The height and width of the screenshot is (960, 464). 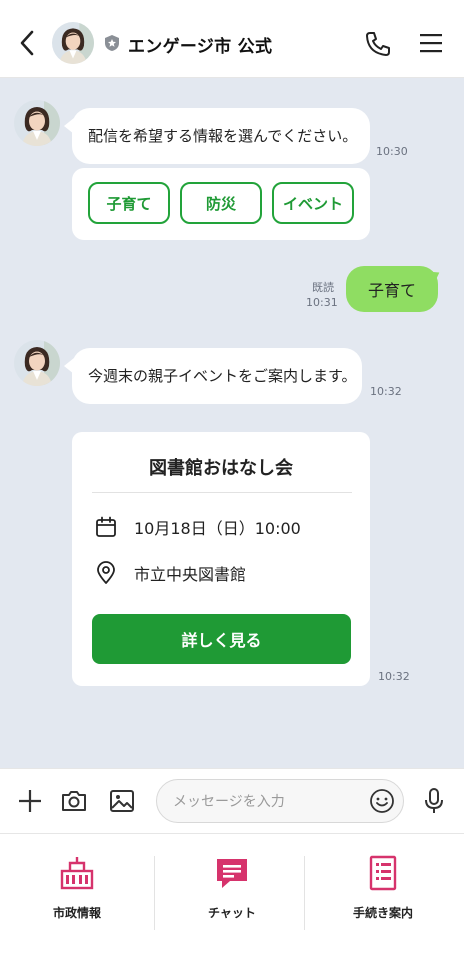 I want to click on details-button: 詳しく見る, so click(x=221, y=639).